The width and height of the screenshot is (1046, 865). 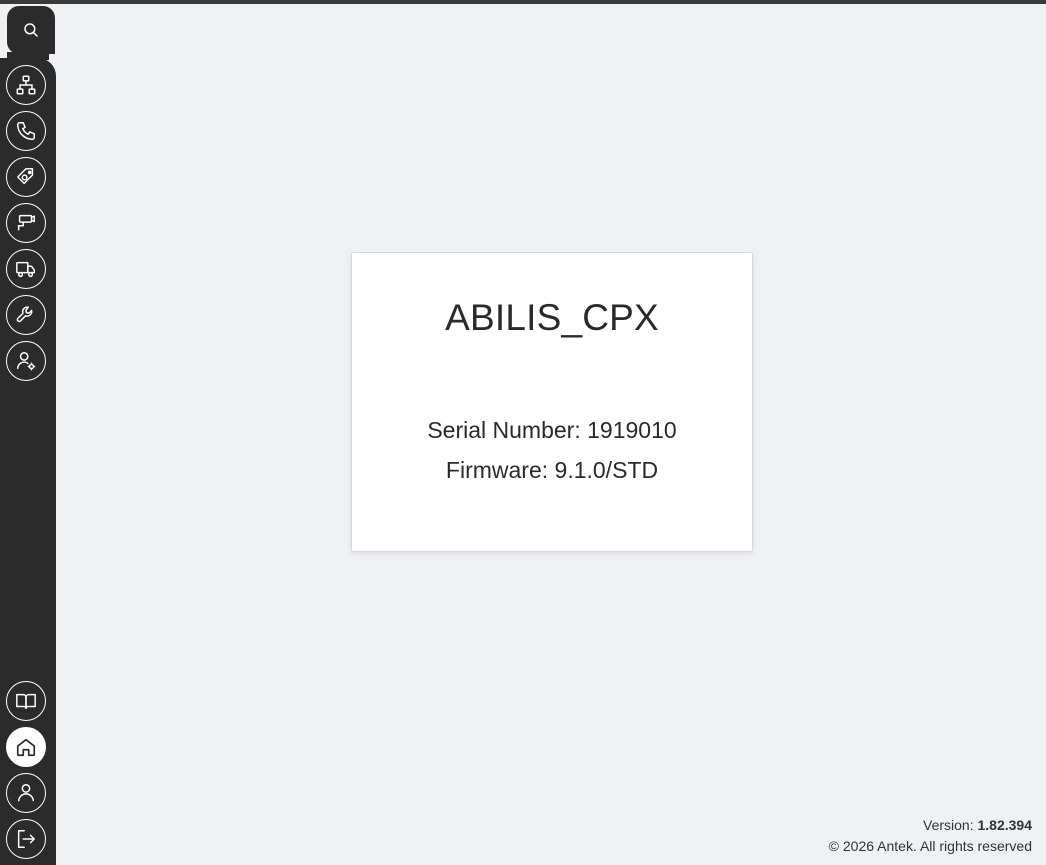 I want to click on sidebar-item-maintenance, so click(x=26, y=315).